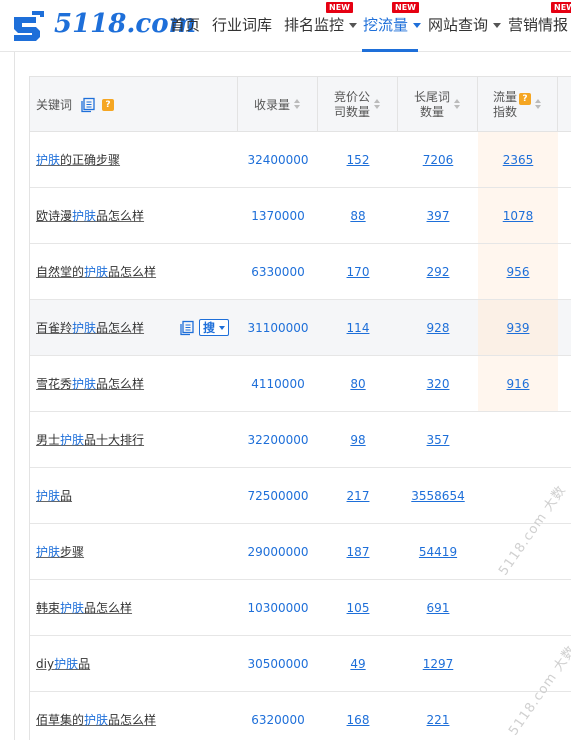  Describe the element at coordinates (300, 716) in the screenshot. I see `table-row: 佰草集的护肤品怎么样 6320000 168 221` at that location.